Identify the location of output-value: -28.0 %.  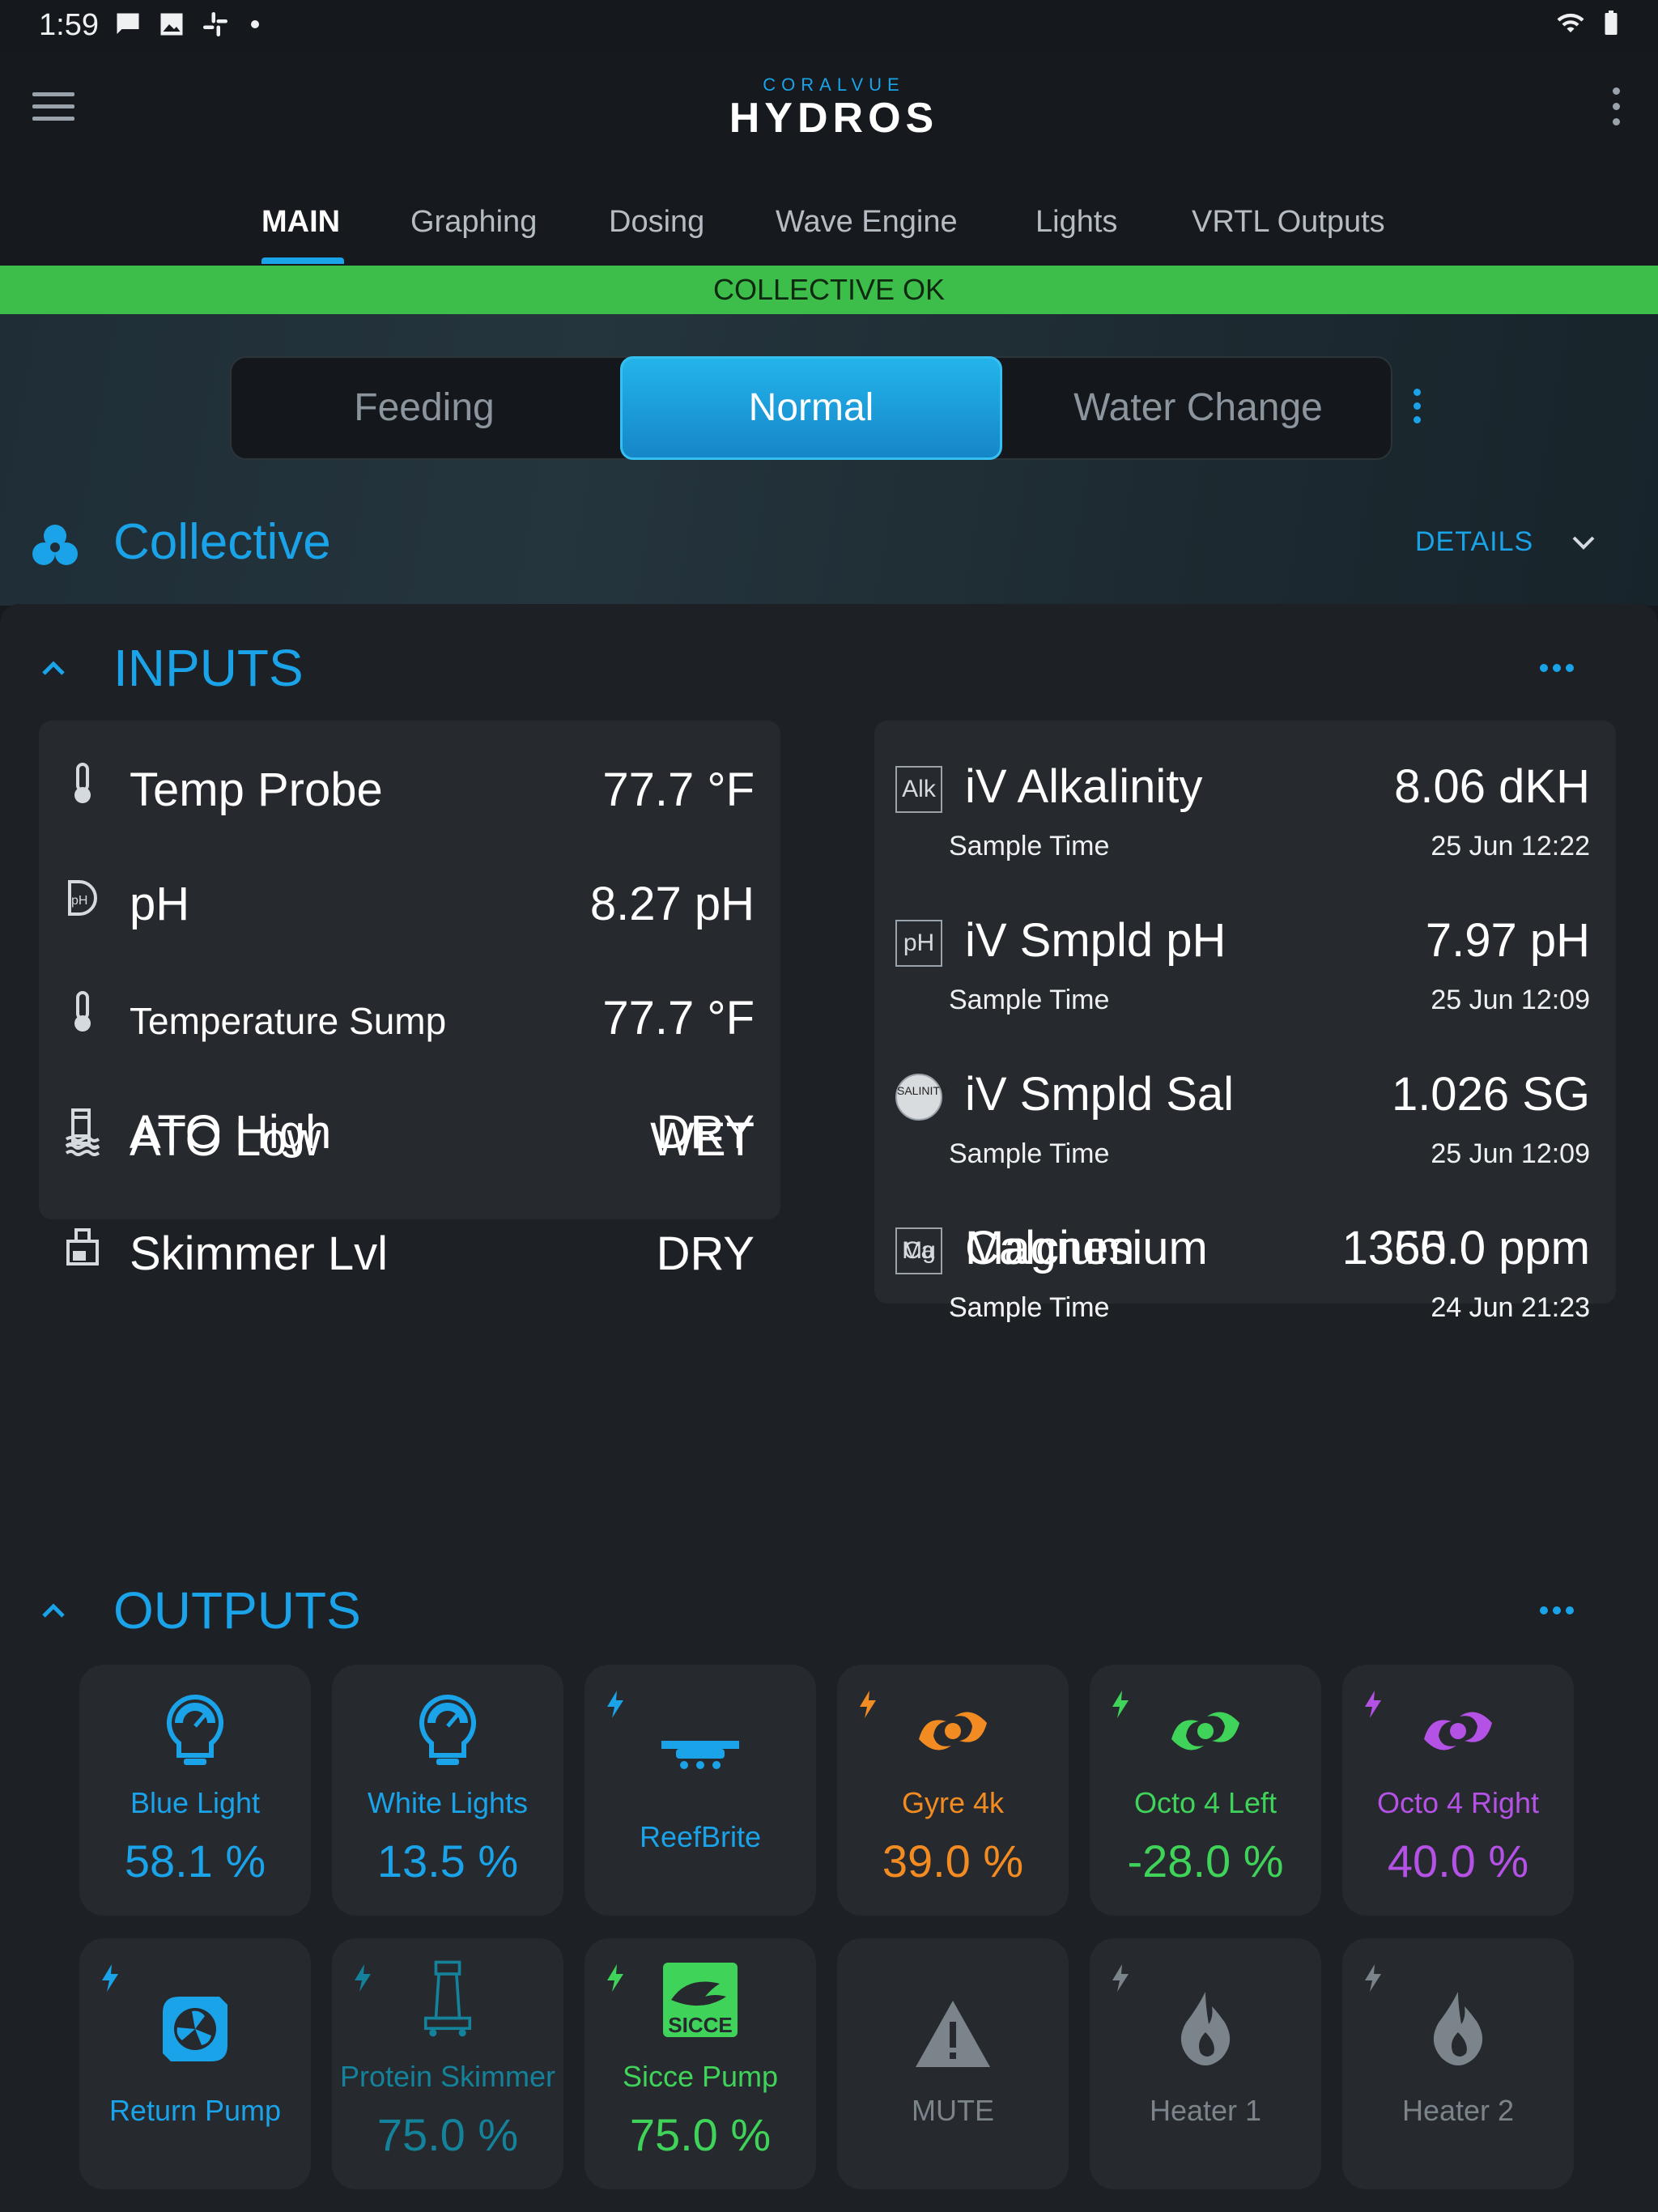
(1205, 1862).